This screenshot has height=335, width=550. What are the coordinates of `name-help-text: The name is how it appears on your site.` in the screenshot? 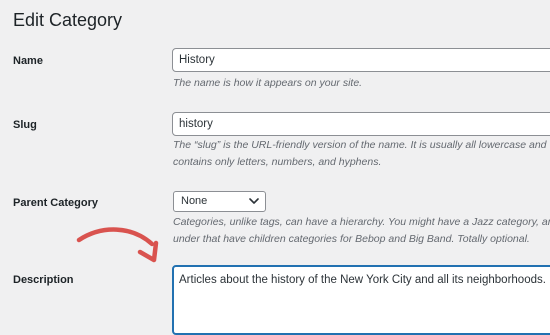 It's located at (361, 83).